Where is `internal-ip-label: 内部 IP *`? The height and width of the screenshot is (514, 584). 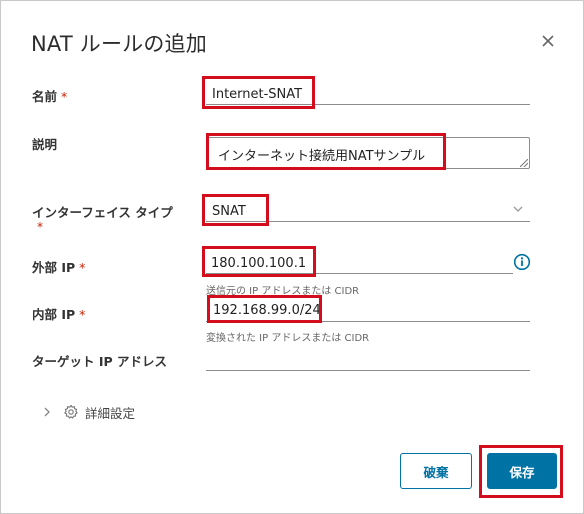 internal-ip-label: 内部 IP * is located at coordinates (59, 314).